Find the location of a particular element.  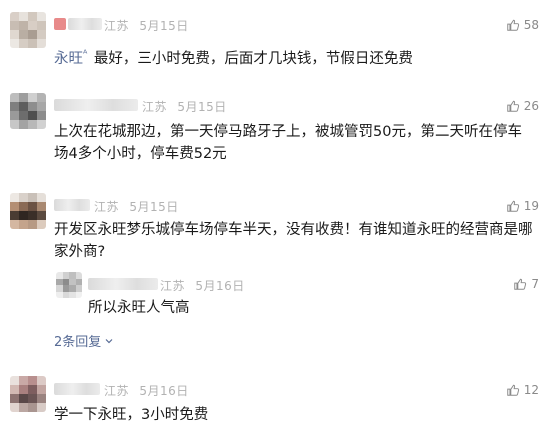

reply-date: 5月16日 is located at coordinates (220, 286).